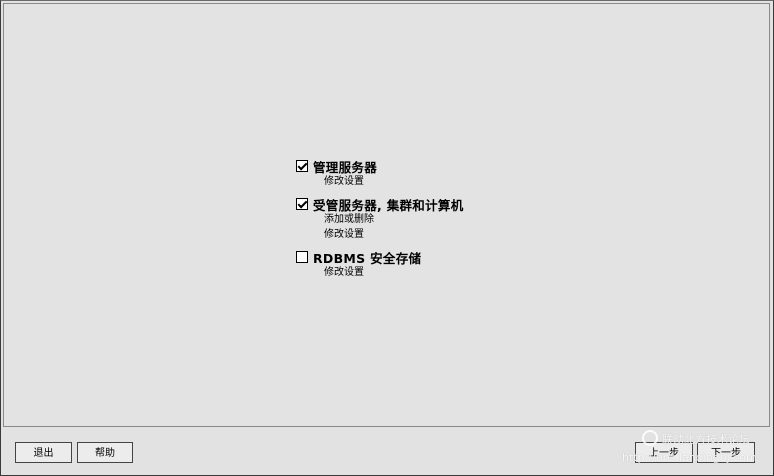 This screenshot has height=476, width=774. Describe the element at coordinates (105, 452) in the screenshot. I see `help-button: 帮助` at that location.